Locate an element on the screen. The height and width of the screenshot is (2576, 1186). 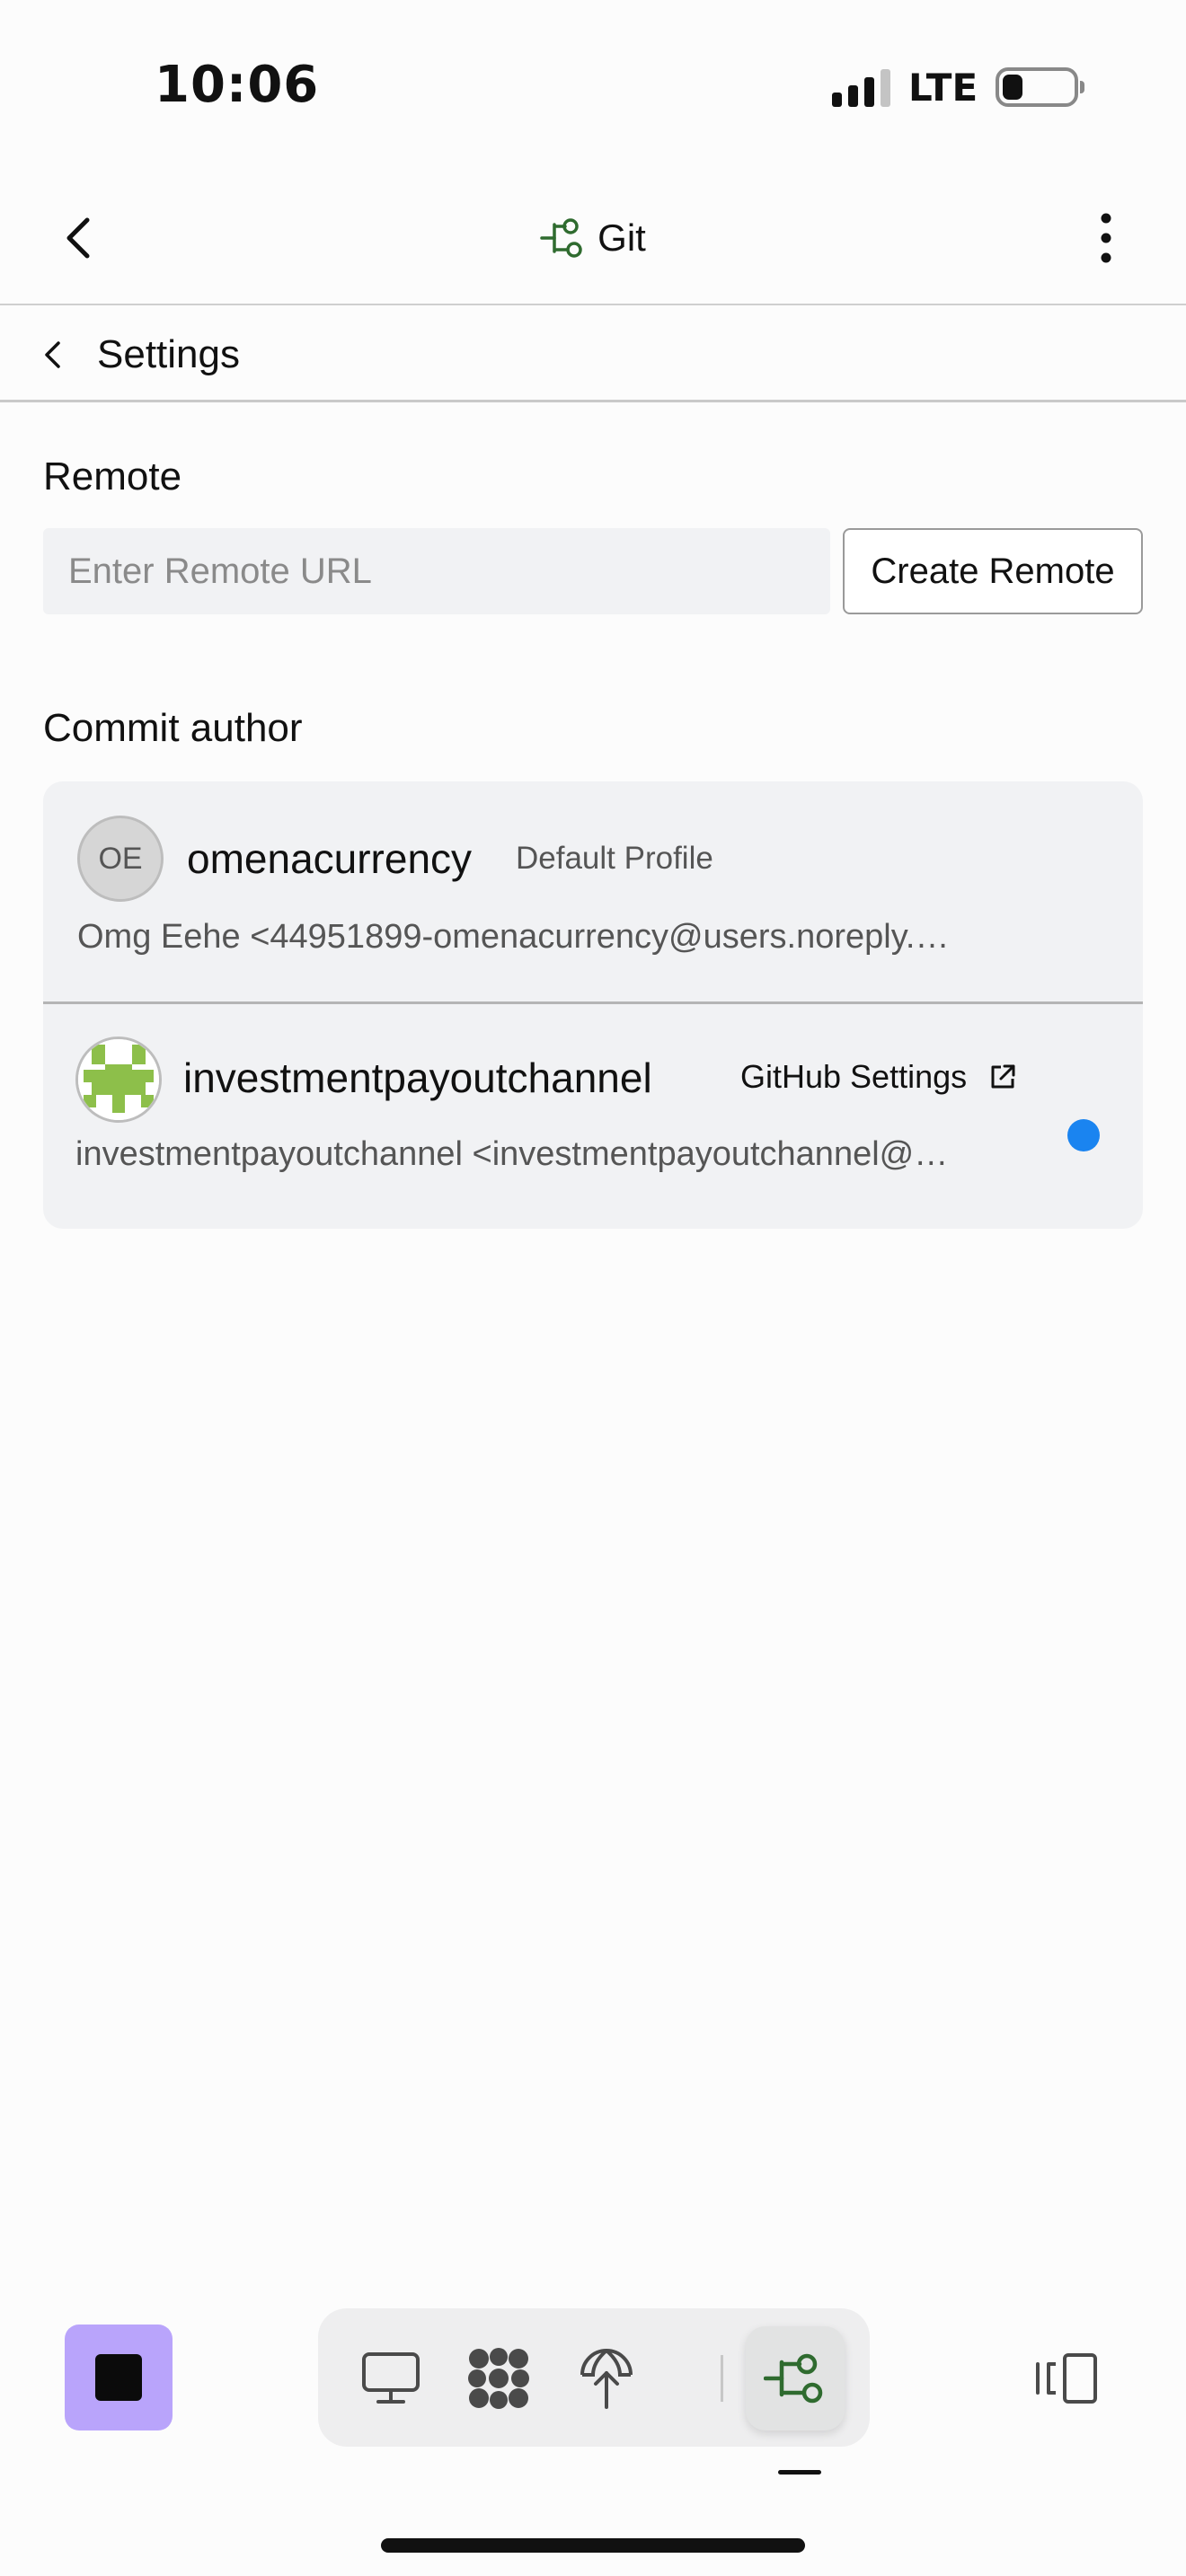
settings-back-button is located at coordinates (53, 354).